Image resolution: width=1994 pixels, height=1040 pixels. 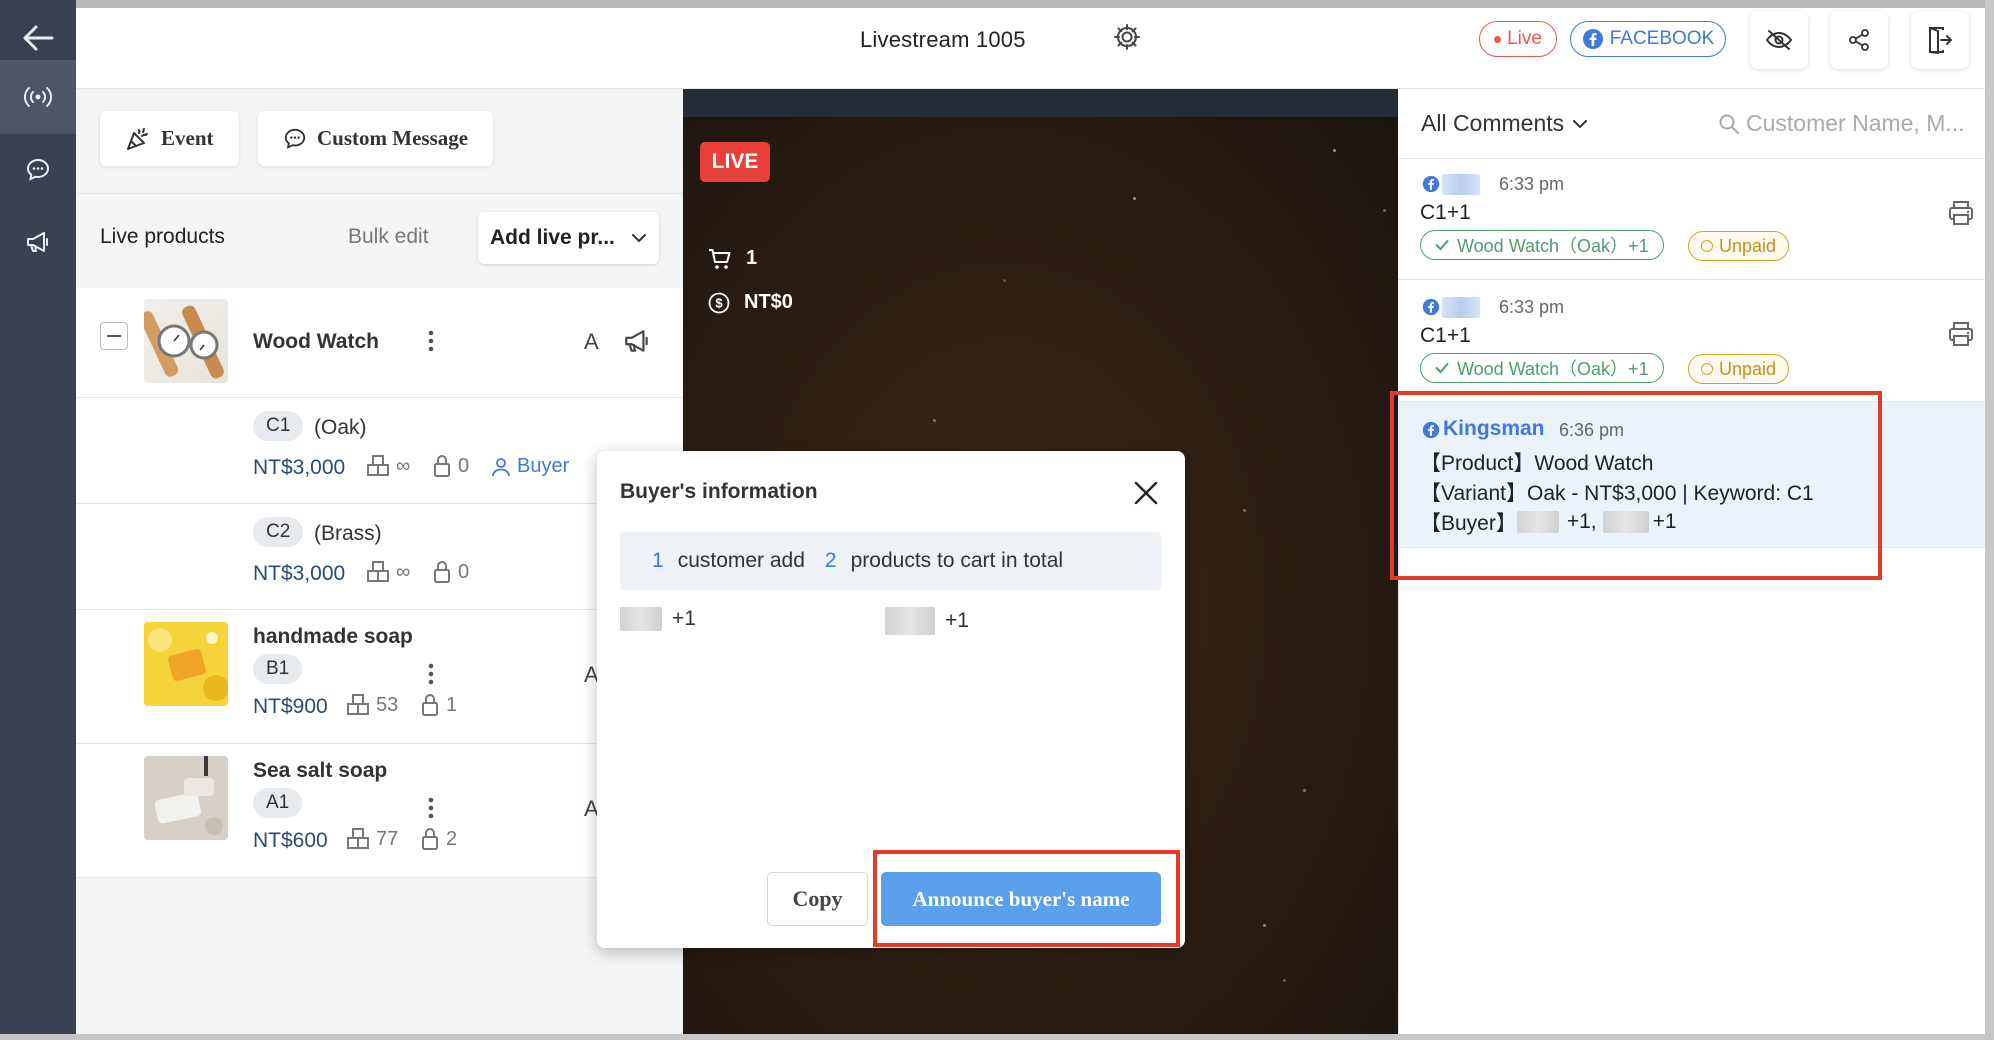 I want to click on platform-badge: FACEBOOK, so click(x=1648, y=39).